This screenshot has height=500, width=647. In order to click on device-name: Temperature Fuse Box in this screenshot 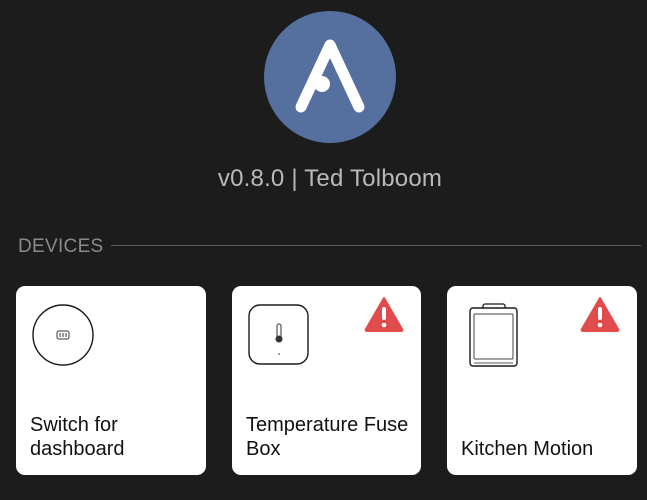, I will do `click(327, 437)`.